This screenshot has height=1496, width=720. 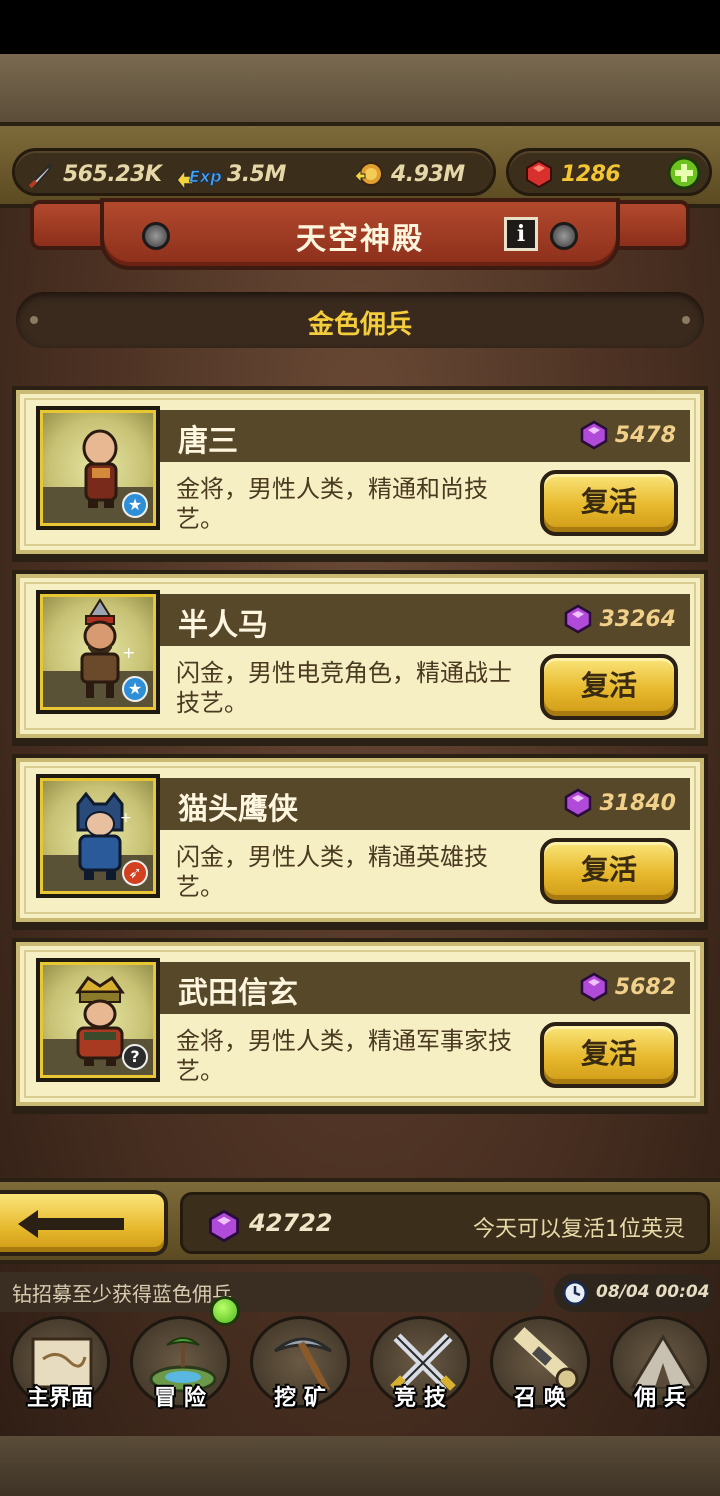 I want to click on bottom-bar: 42722 今天可以复活1位英灵, so click(x=360, y=1221).